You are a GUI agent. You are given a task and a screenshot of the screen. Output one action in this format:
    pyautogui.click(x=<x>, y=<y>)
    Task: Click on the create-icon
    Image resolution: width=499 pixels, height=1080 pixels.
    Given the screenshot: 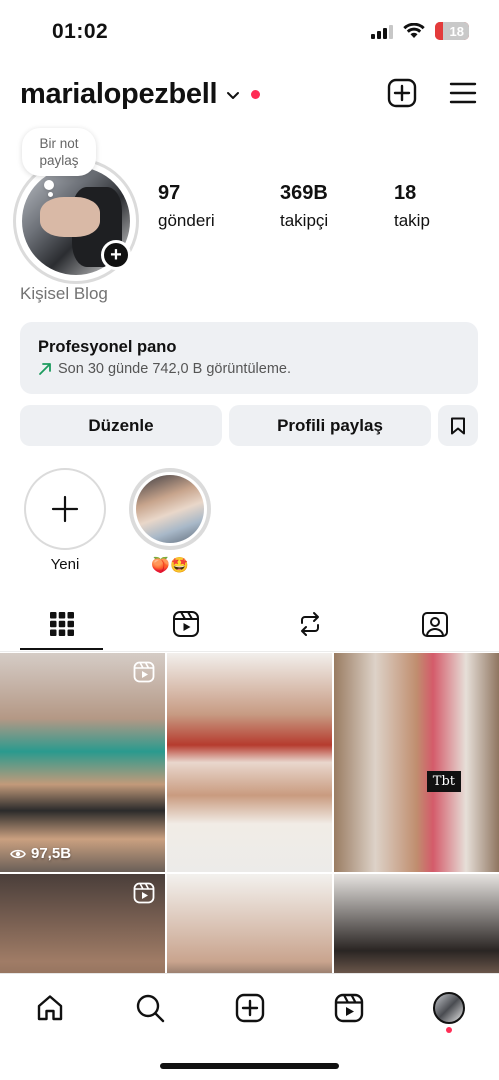 What is the action you would take?
    pyautogui.click(x=250, y=1008)
    